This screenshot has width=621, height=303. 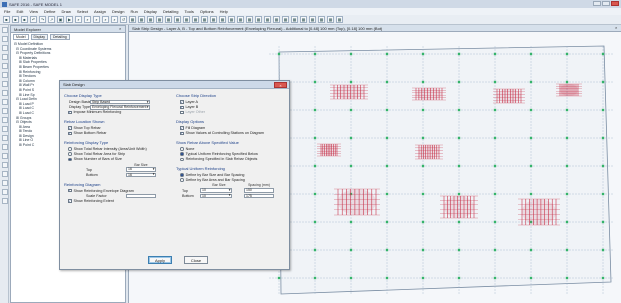 I want to click on fill-diagram-checkbox: ✓, so click(x=182, y=128).